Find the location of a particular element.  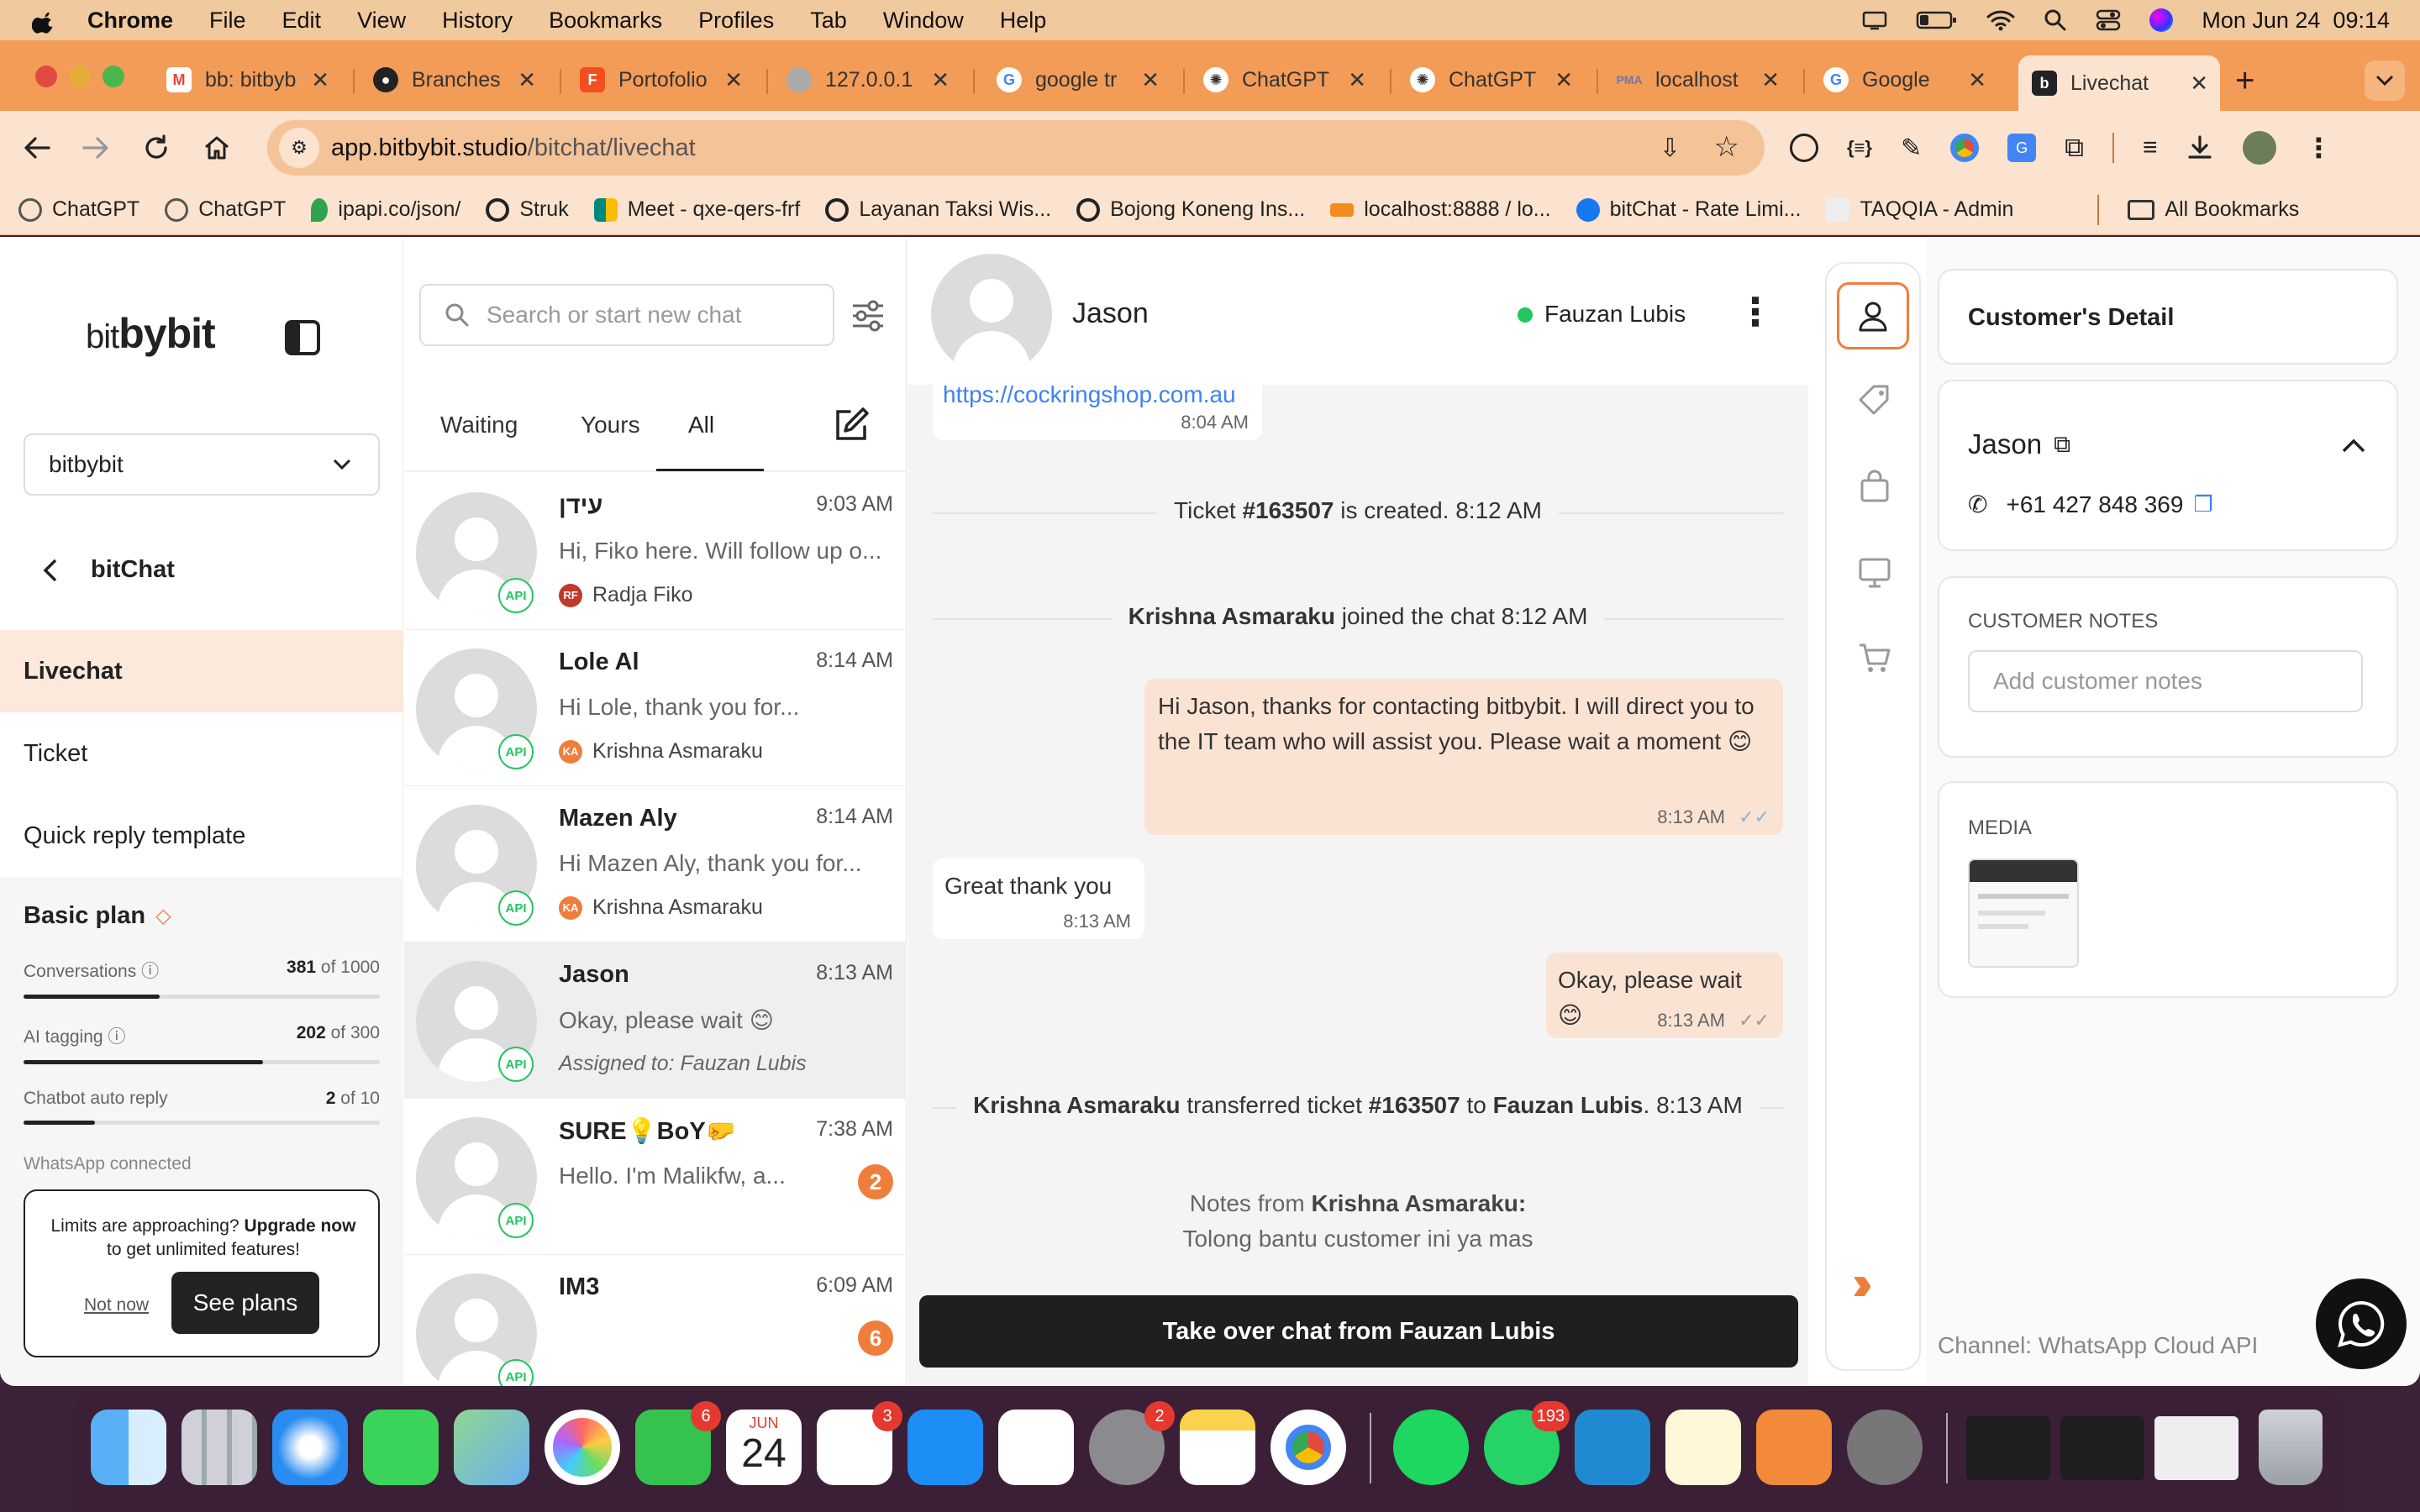

menu-help: Help is located at coordinates (1023, 21).